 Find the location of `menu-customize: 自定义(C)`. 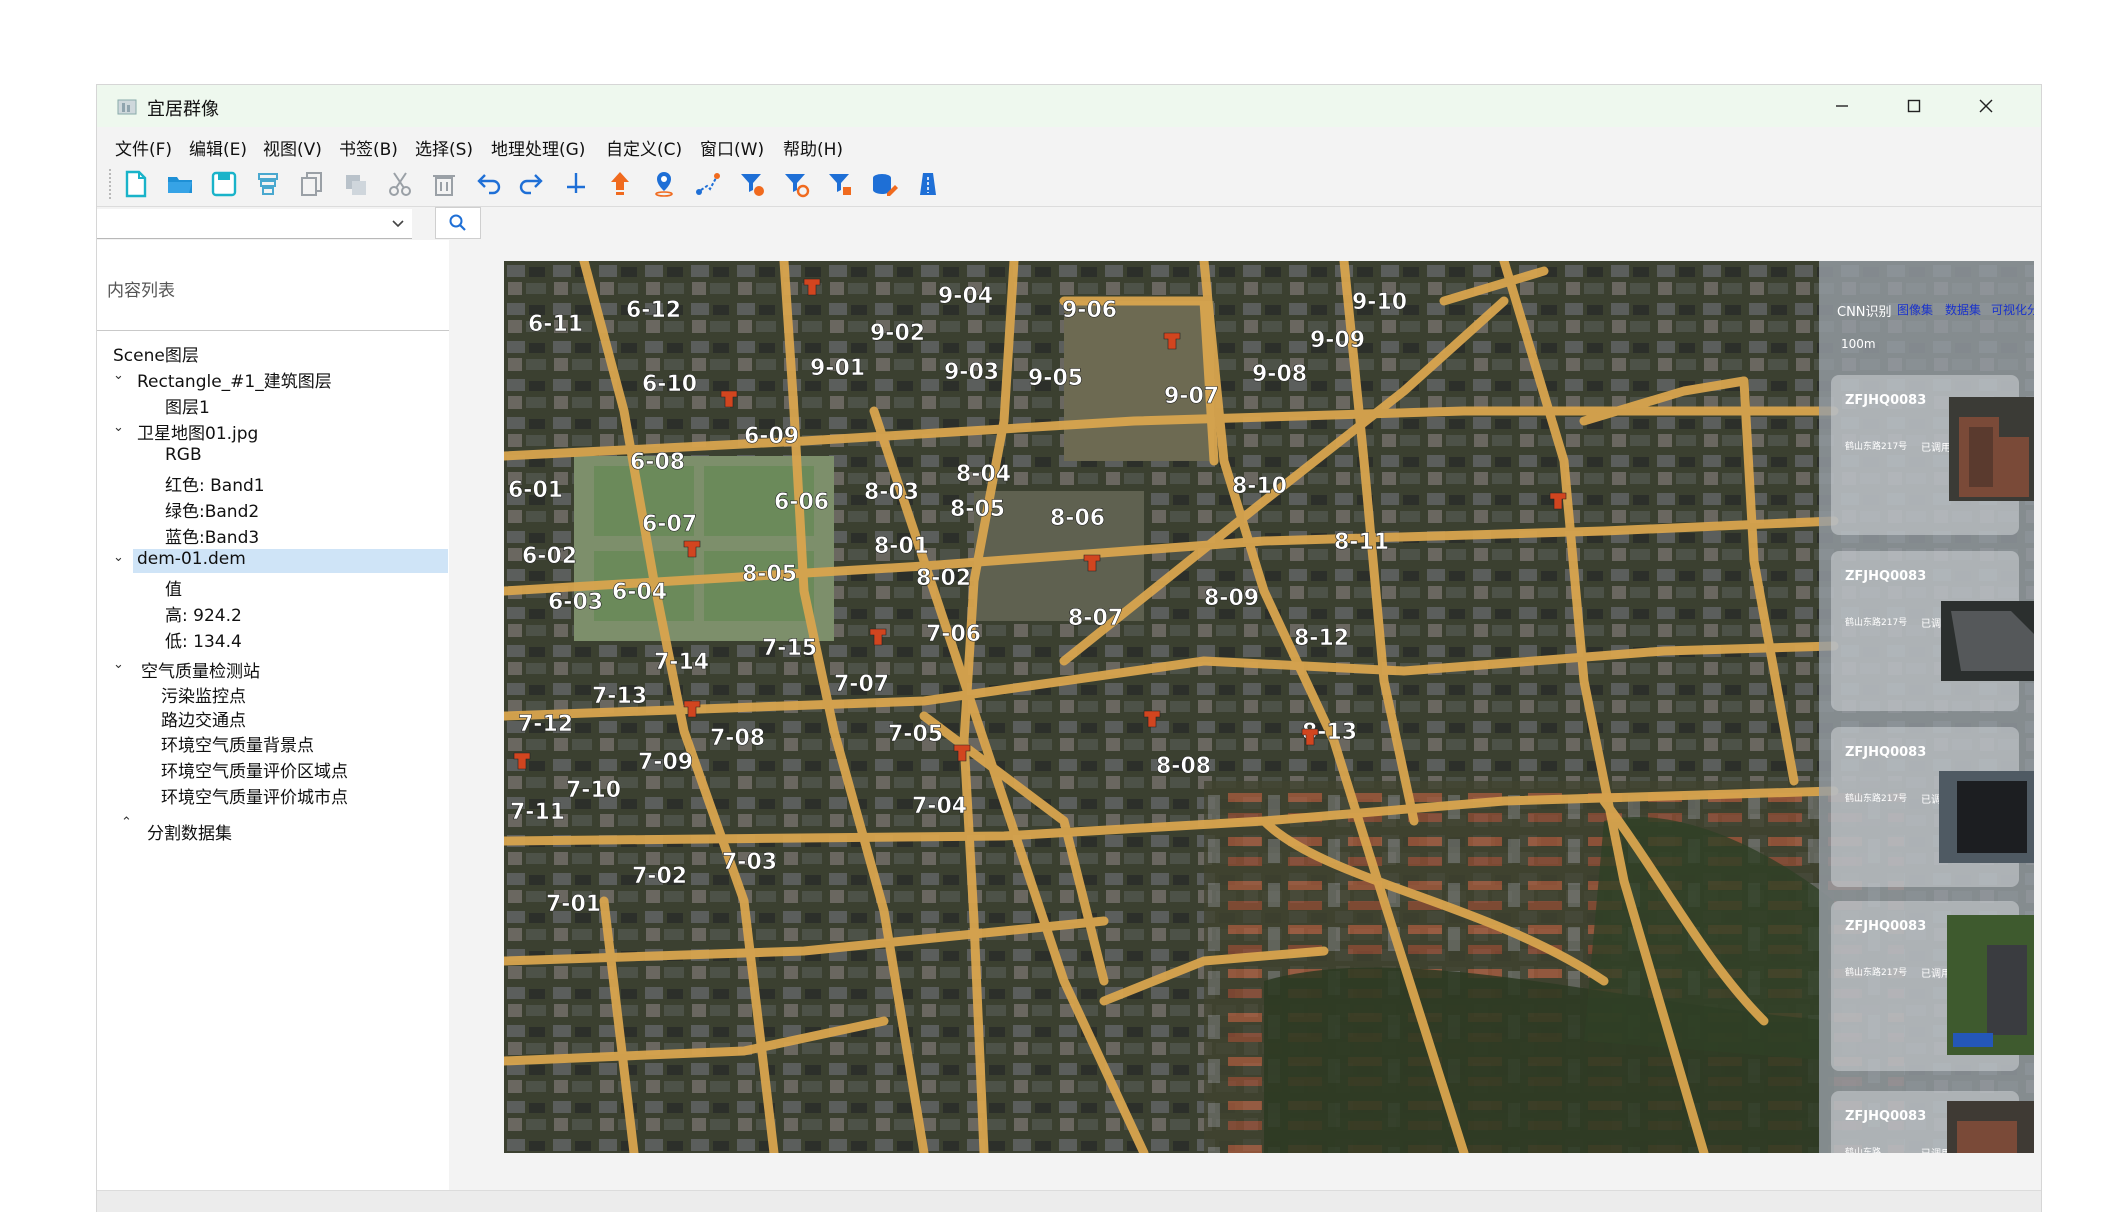

menu-customize: 自定义(C) is located at coordinates (644, 147).